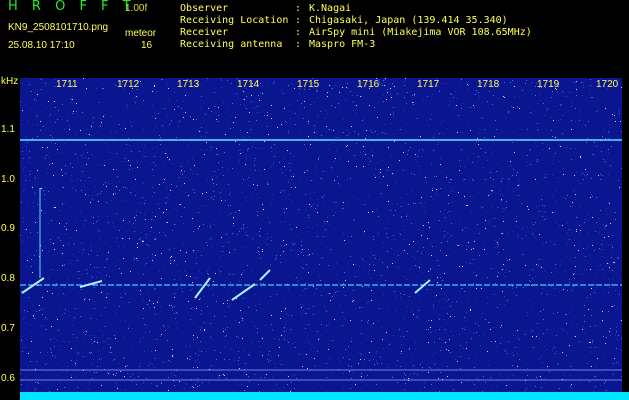 The image size is (629, 400). I want to click on info-row-observer: Observer : K.Nagai, so click(356, 9).